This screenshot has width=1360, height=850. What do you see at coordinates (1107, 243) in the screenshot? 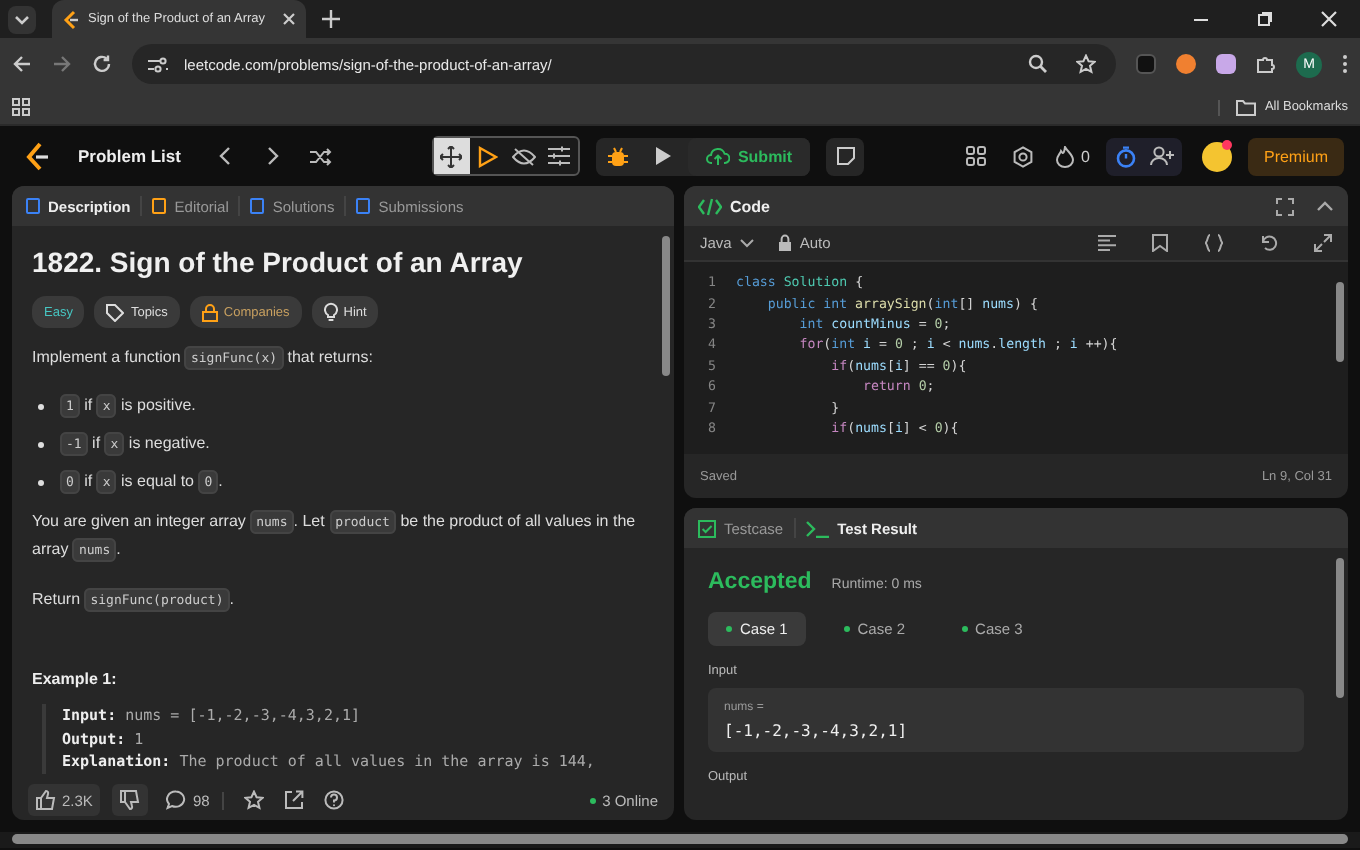
I see `format-icon` at bounding box center [1107, 243].